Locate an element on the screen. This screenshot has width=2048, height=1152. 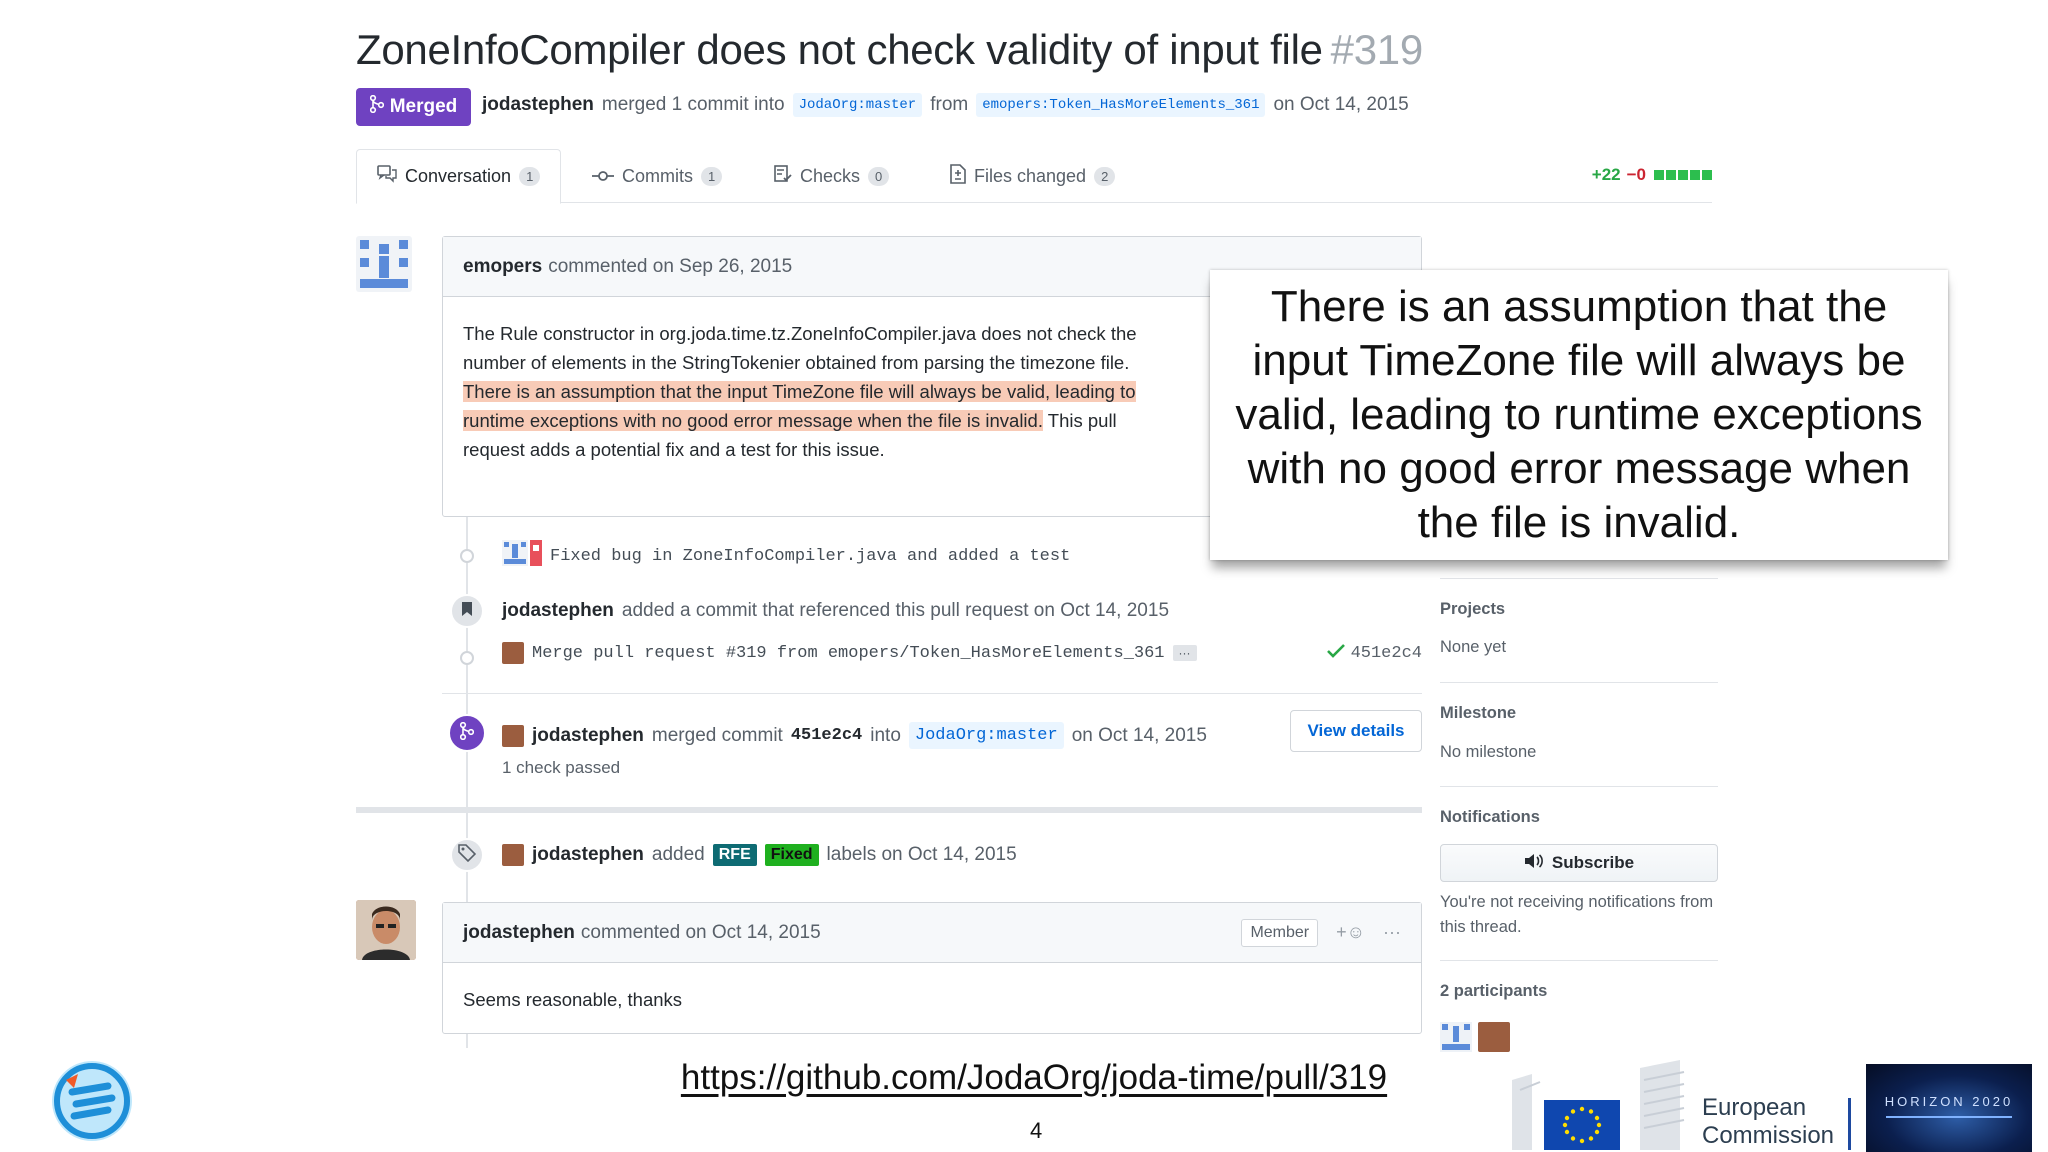
project-logo-icon is located at coordinates (92, 1103).